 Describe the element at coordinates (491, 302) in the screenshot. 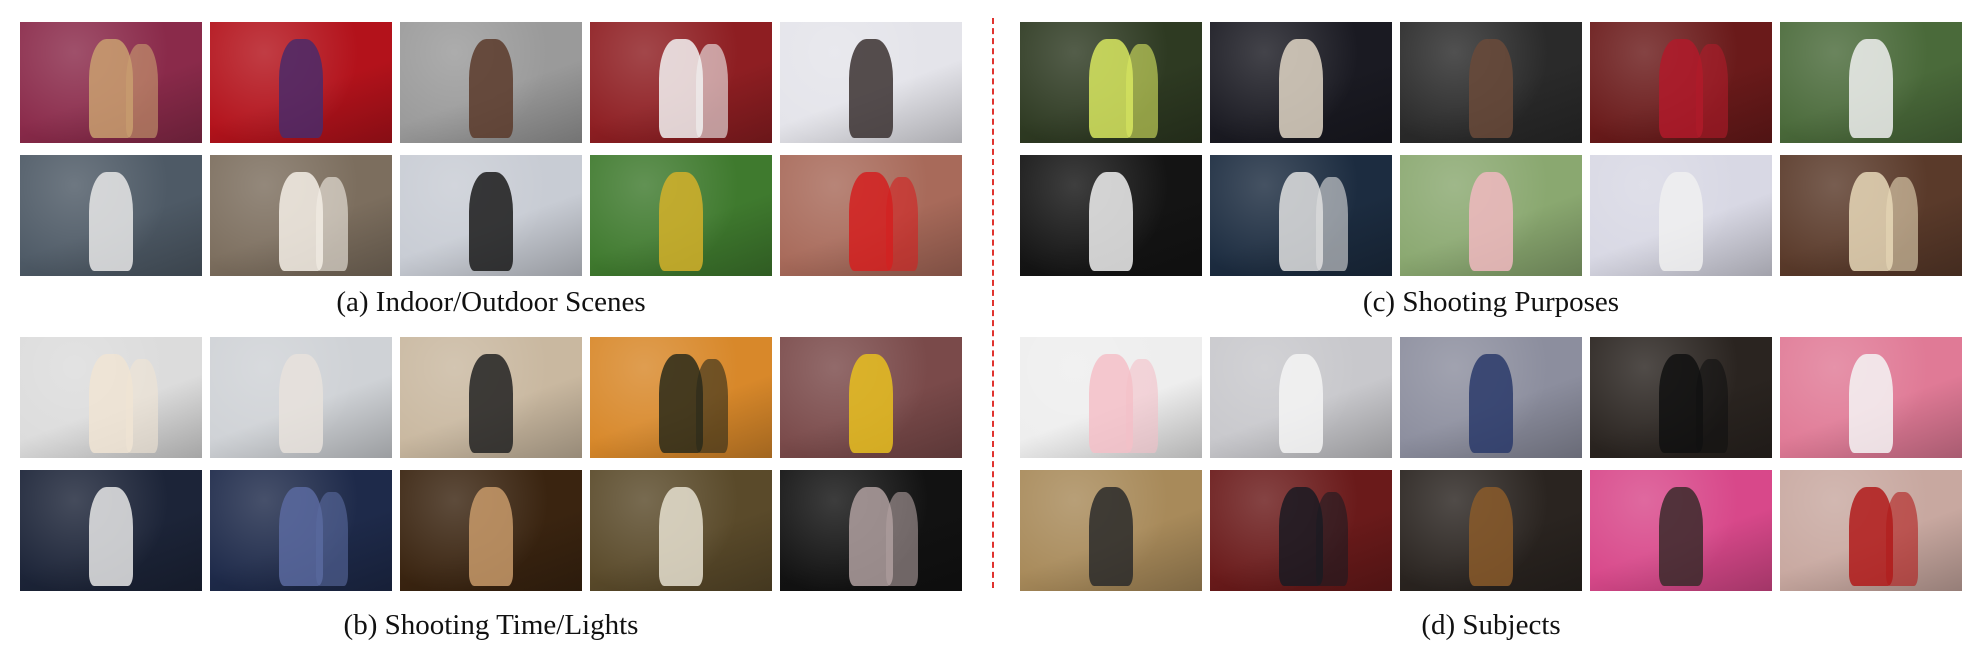

I see `caption-indoor-outdoor: (a) Indoor/Outdoor Scenes` at that location.